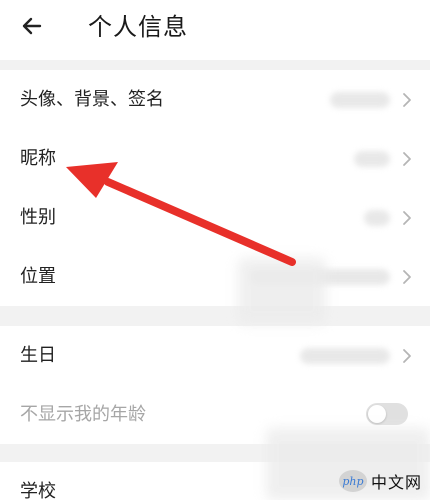  What do you see at coordinates (92, 99) in the screenshot?
I see `row-label: 头像、背景、签名` at bounding box center [92, 99].